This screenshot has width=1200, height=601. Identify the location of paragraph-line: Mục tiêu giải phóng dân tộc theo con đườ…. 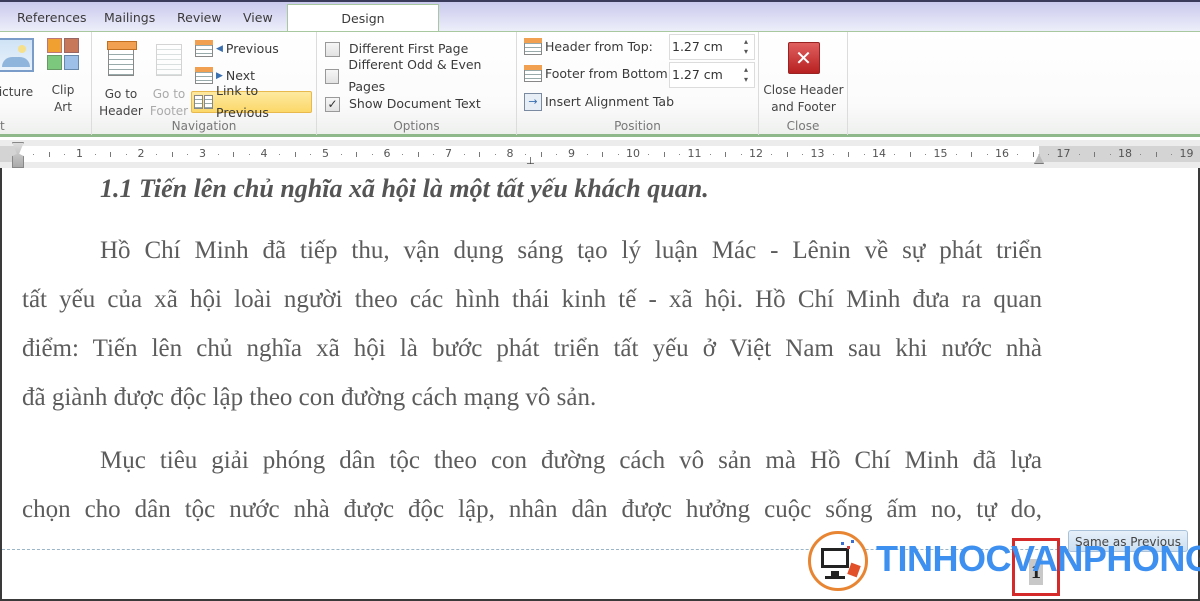
(571, 460).